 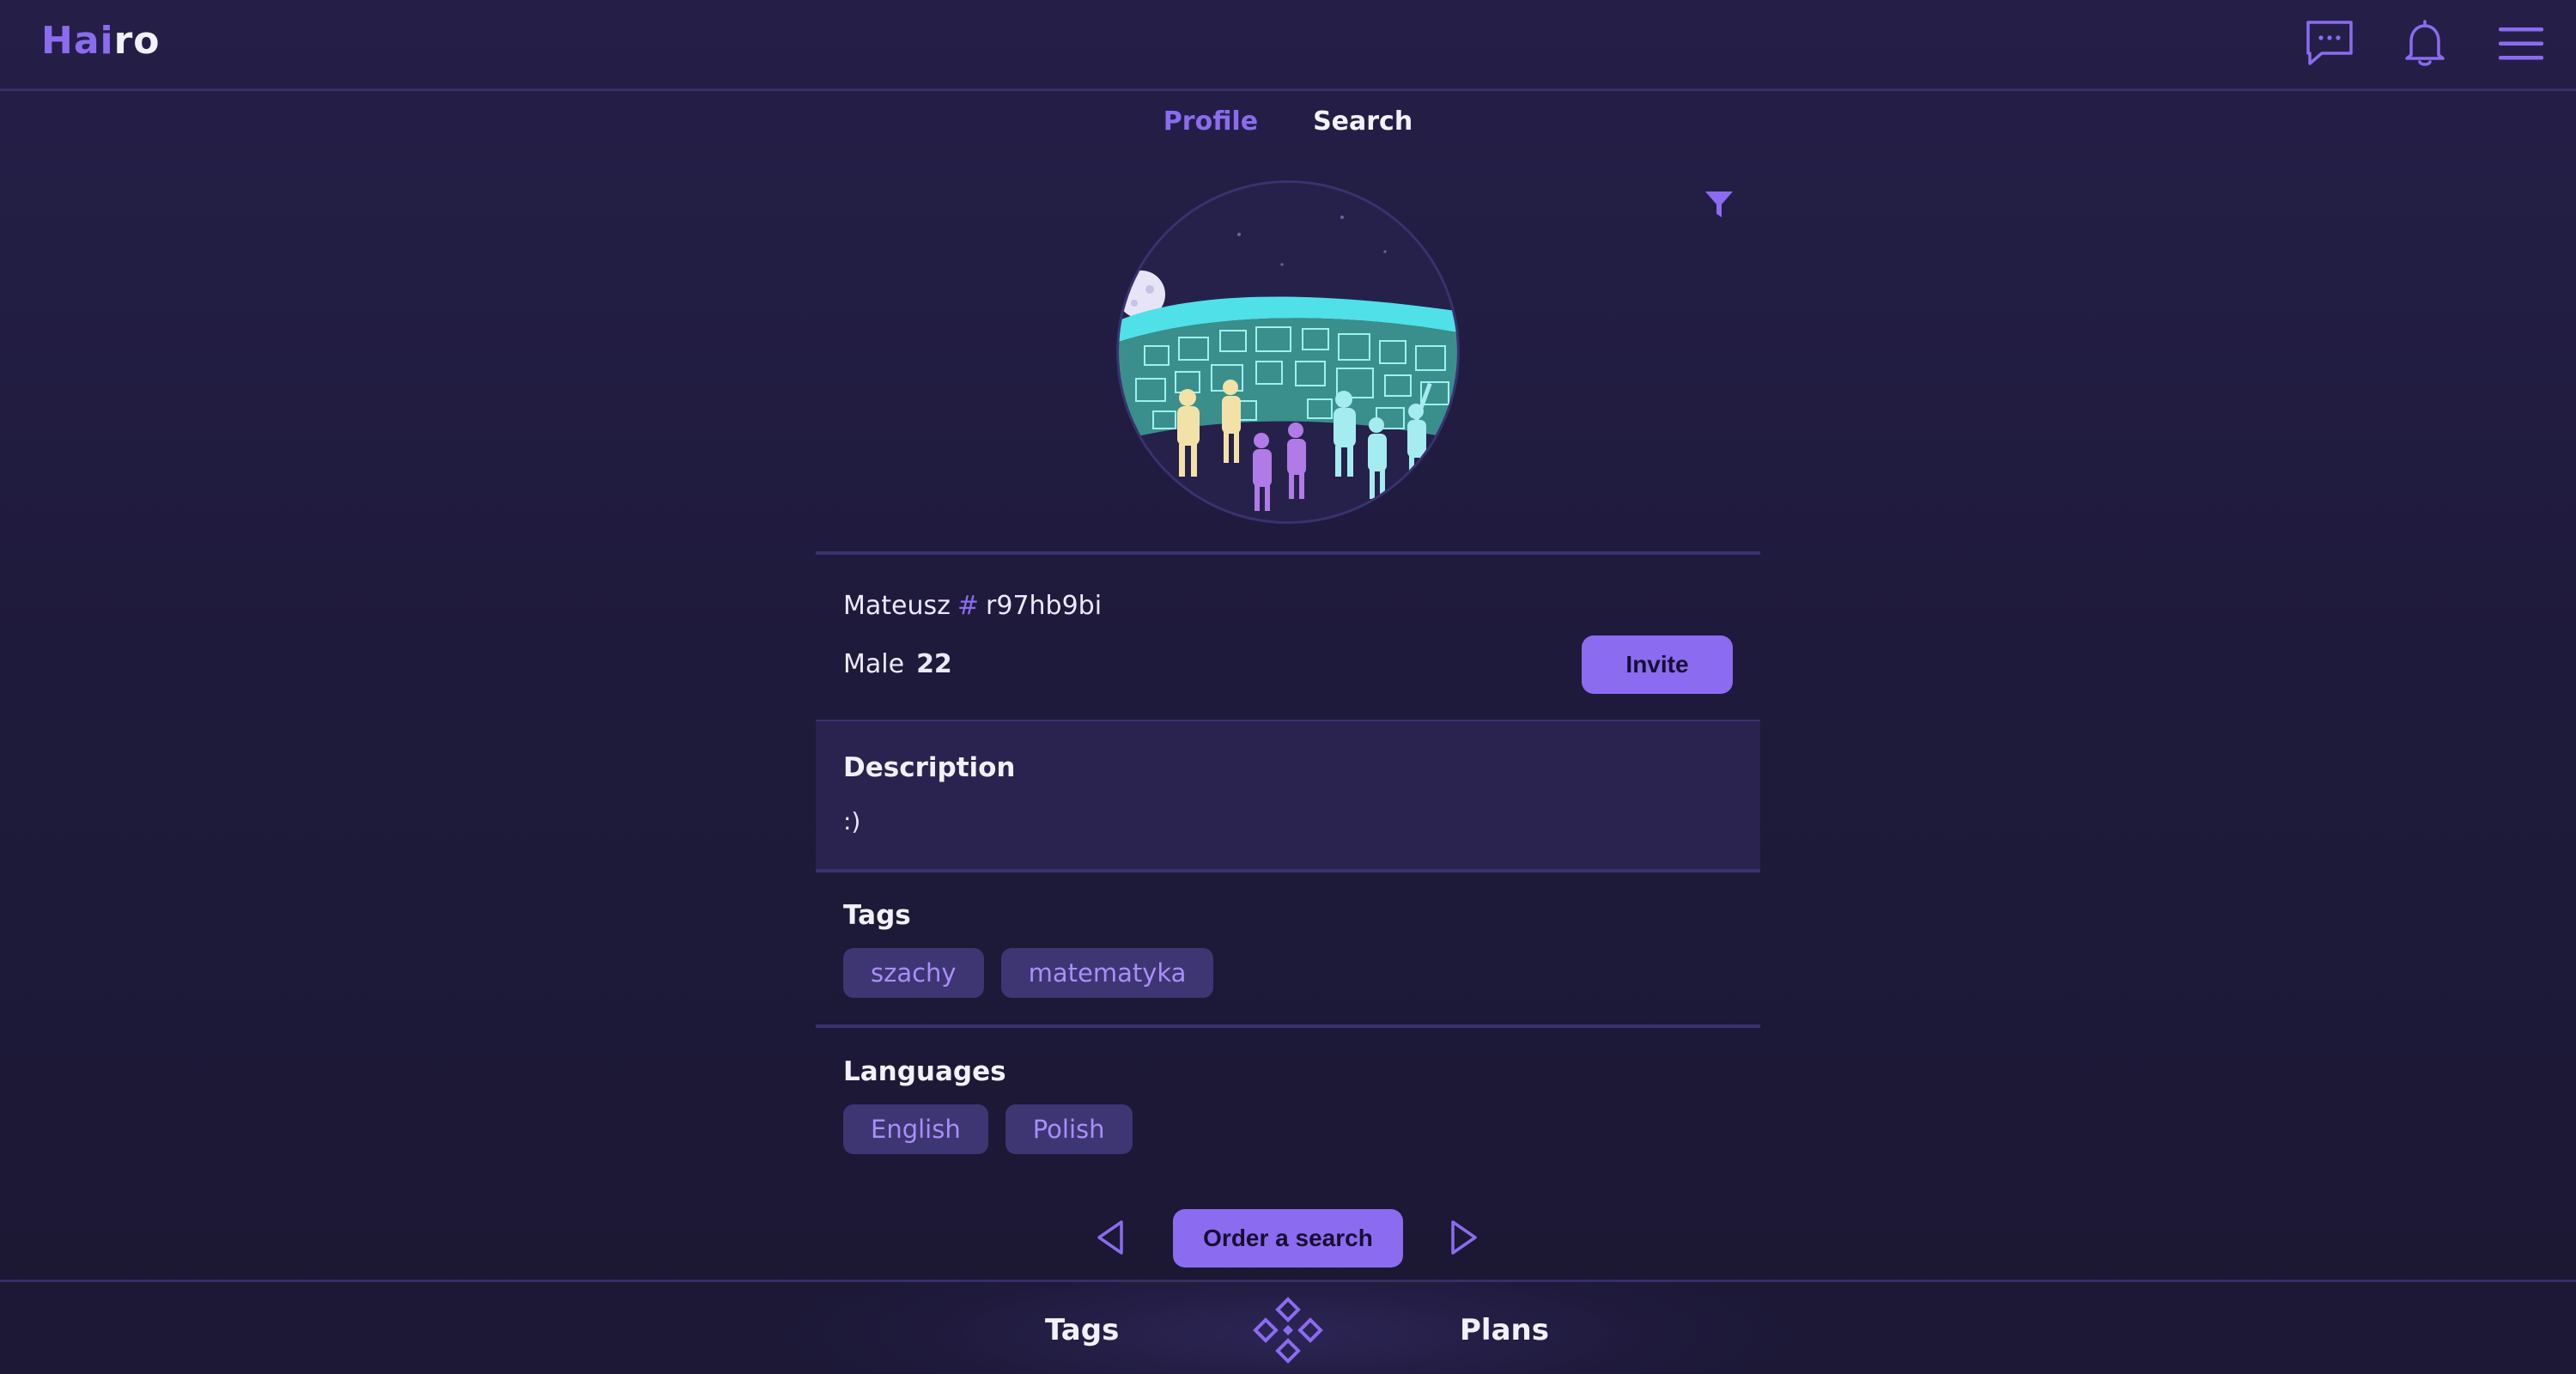 I want to click on description-panel, so click(x=1288, y=796).